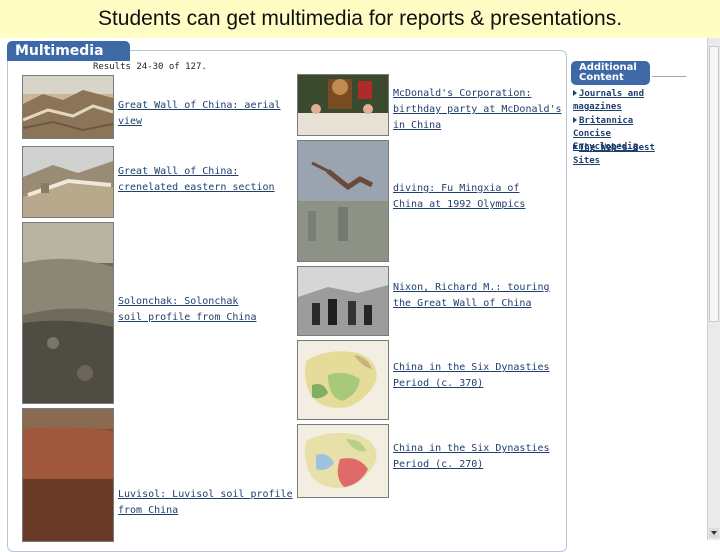 The image size is (720, 552). I want to click on multimedia-tab: Multimedia, so click(68, 51).